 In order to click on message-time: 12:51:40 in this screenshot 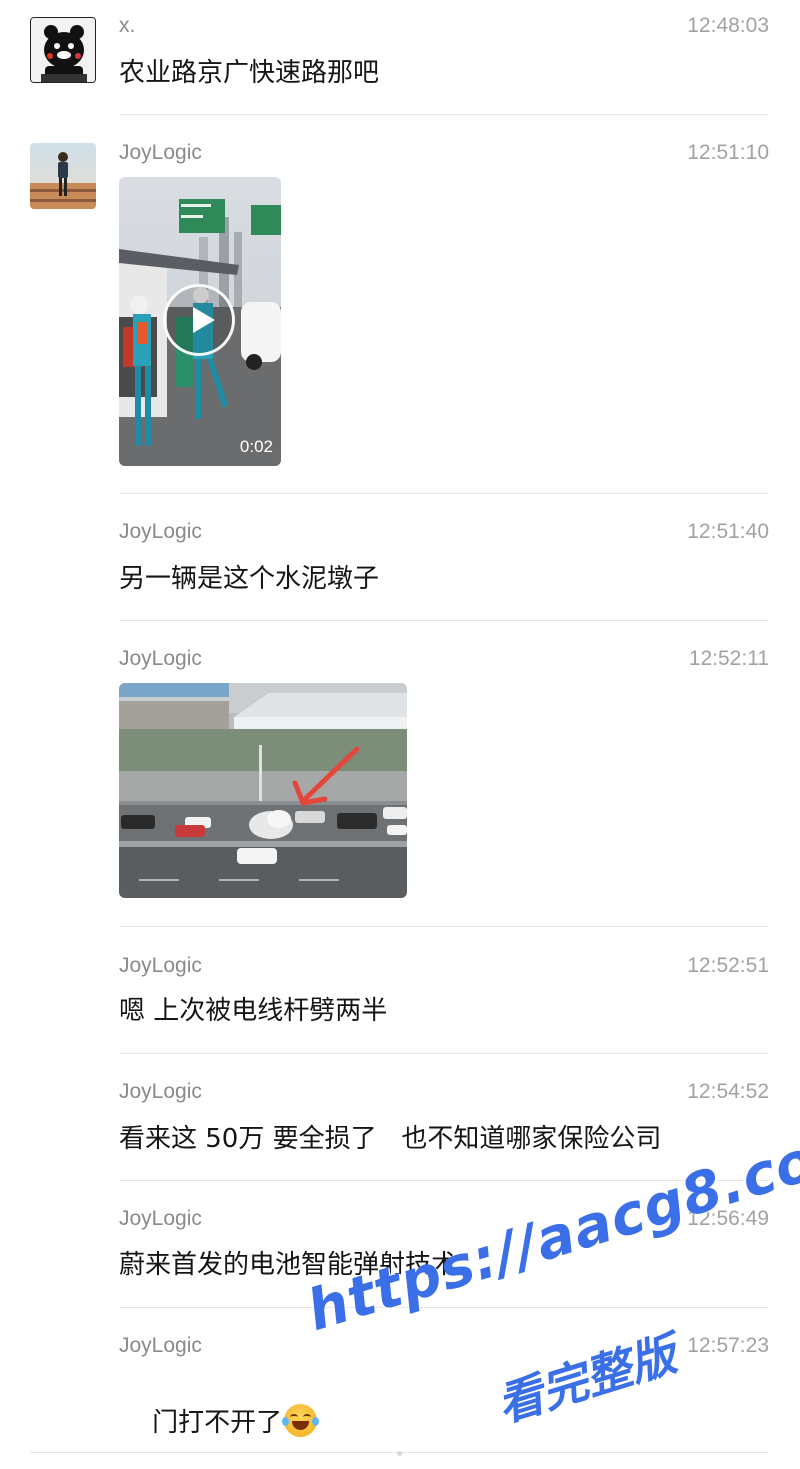, I will do `click(728, 531)`.